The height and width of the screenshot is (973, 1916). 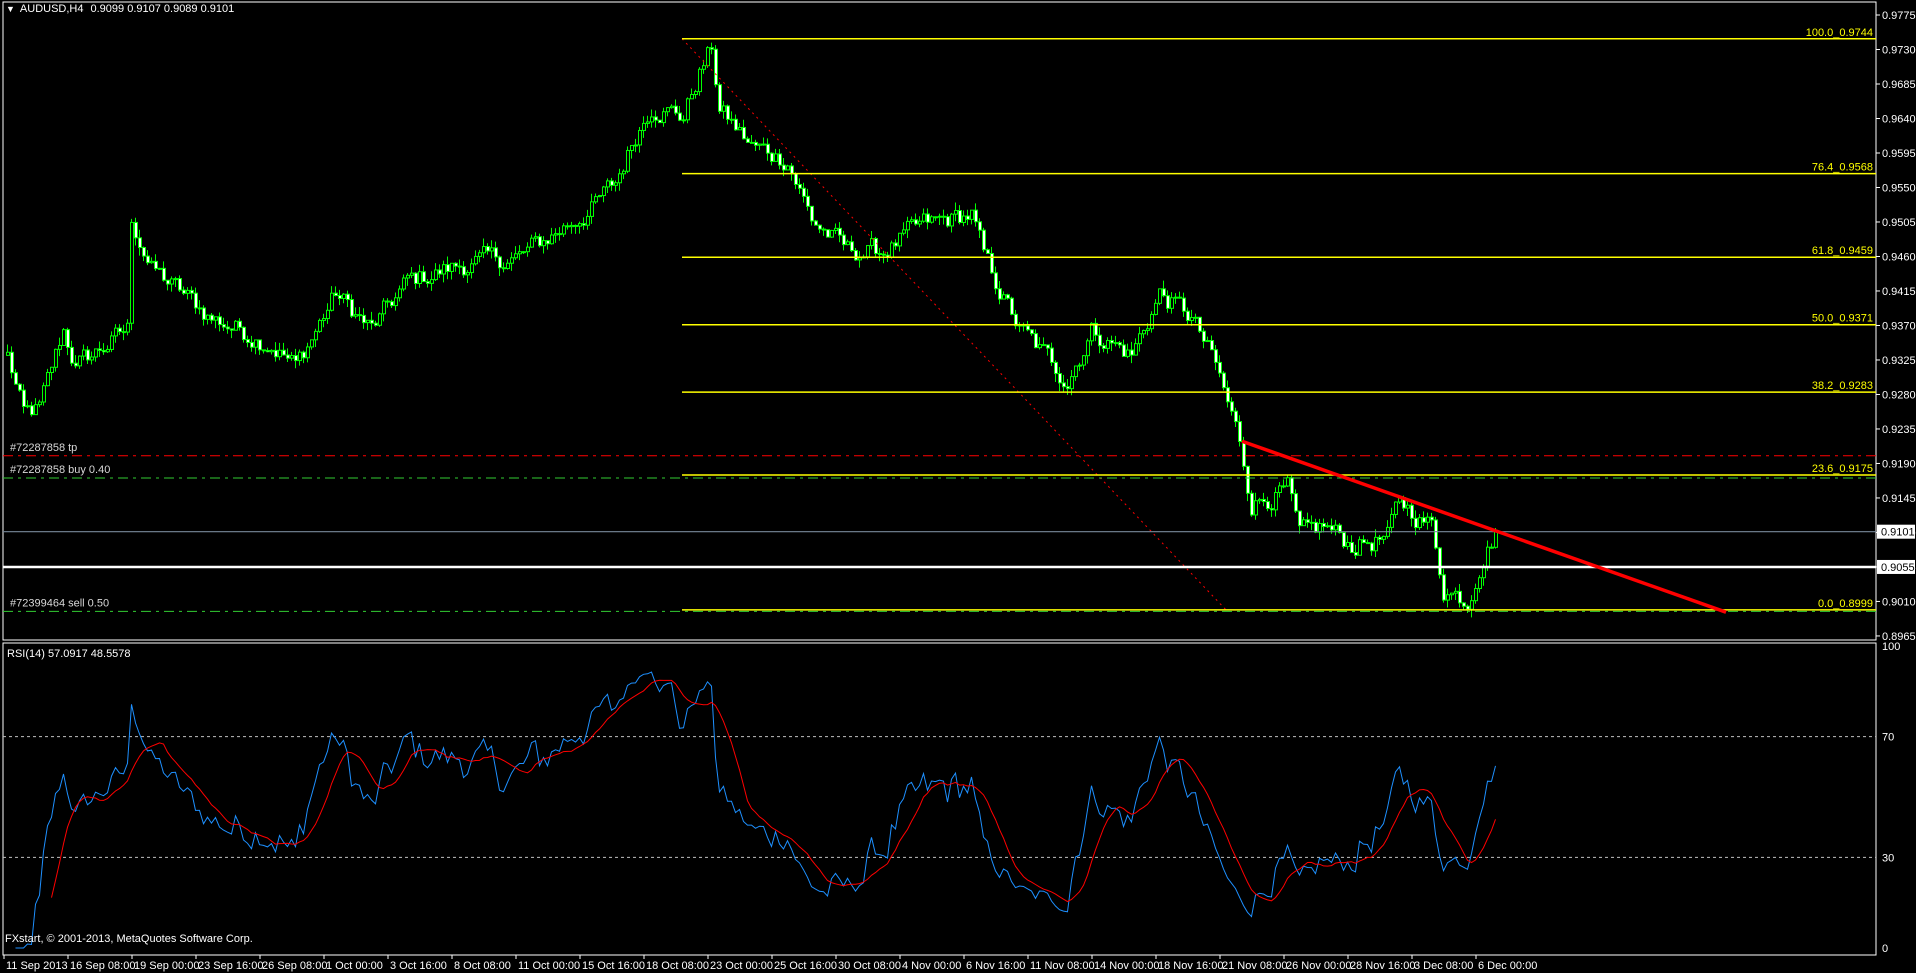 I want to click on price-axis-label: 0.9235, so click(x=1899, y=430).